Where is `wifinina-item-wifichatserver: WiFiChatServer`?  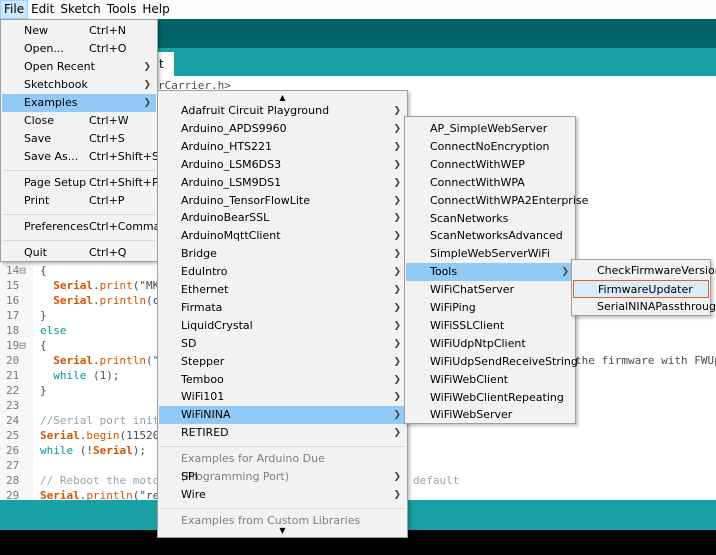 wifinina-item-wifichatserver: WiFiChatServer is located at coordinates (490, 290).